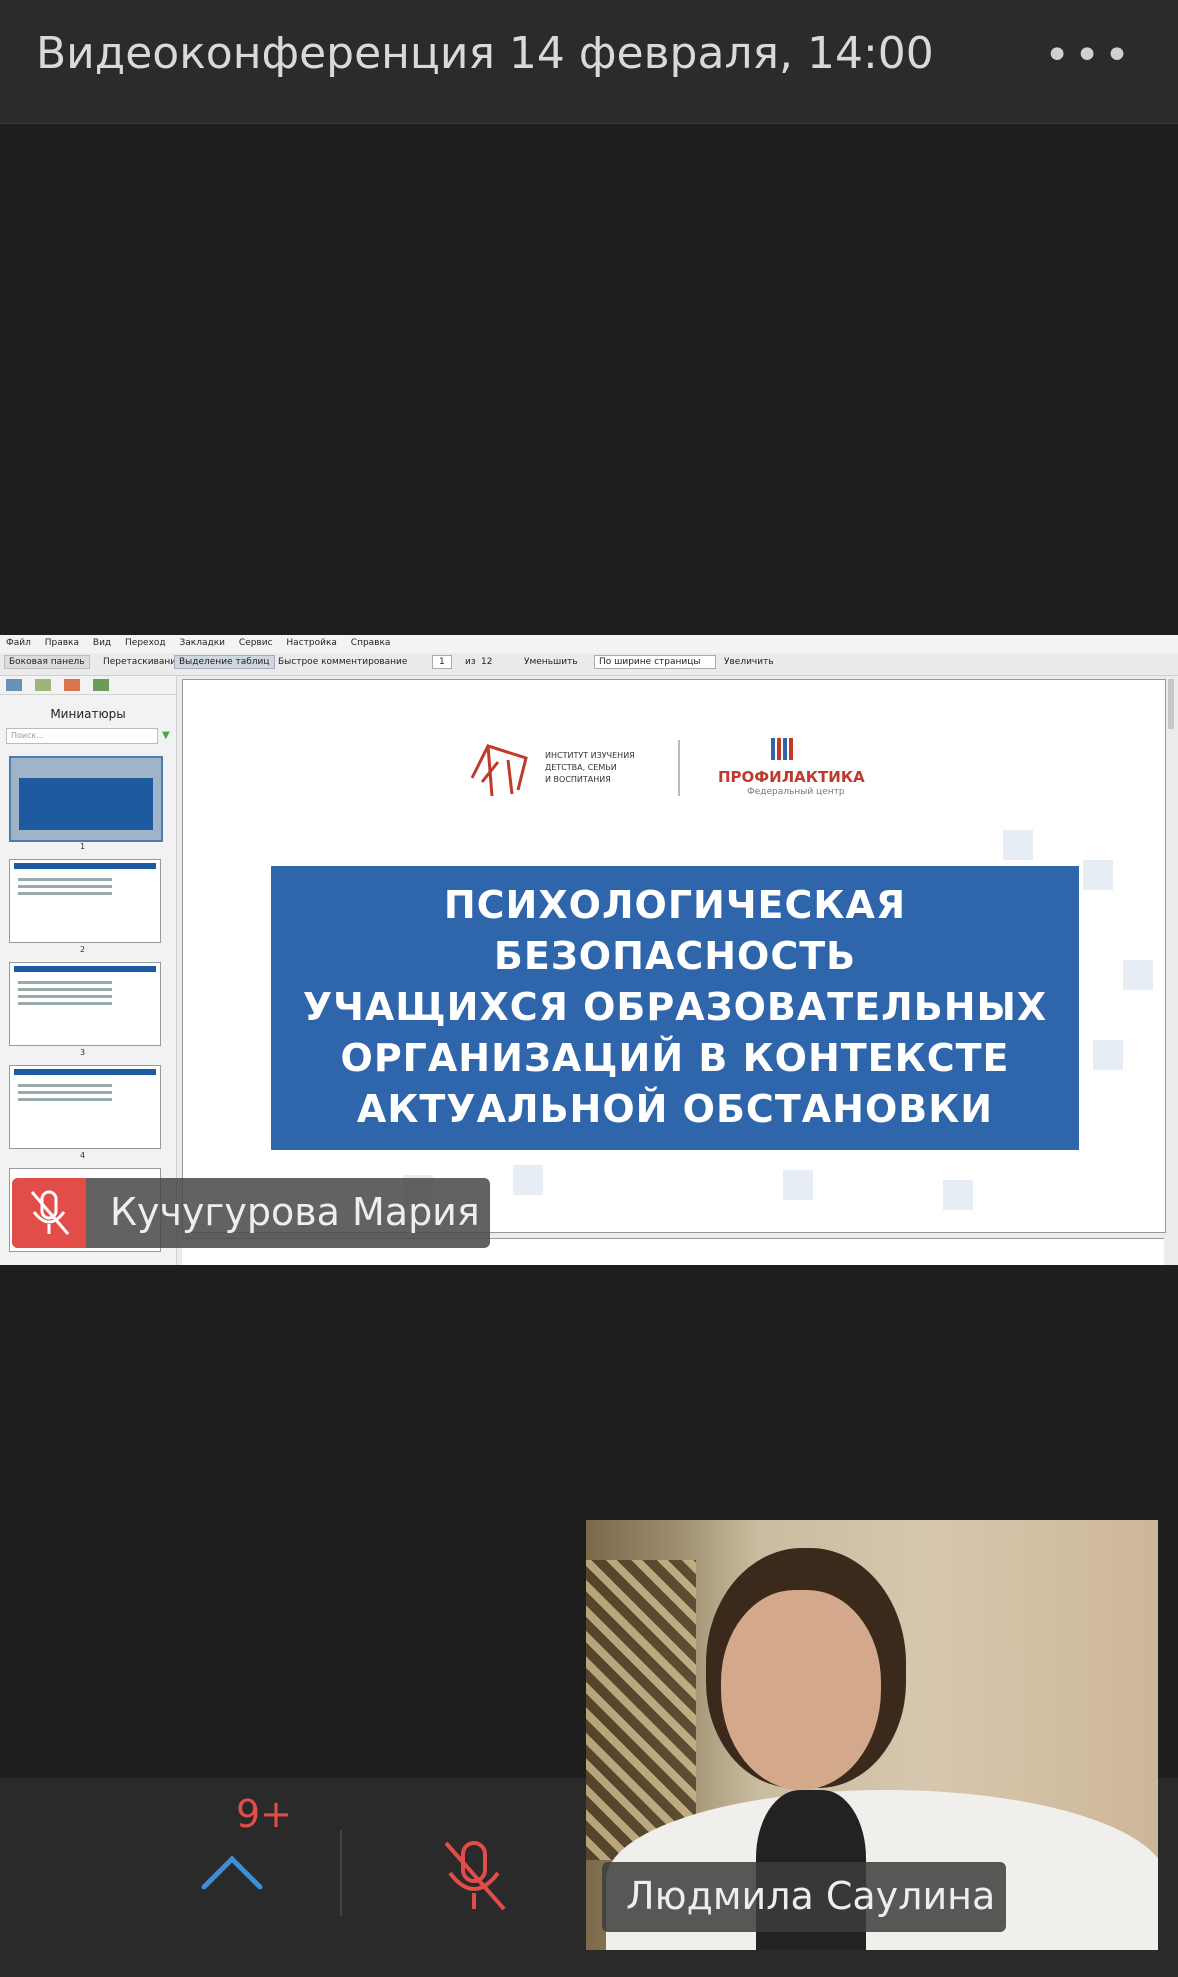 The height and width of the screenshot is (1977, 1178). Describe the element at coordinates (341, 1873) in the screenshot. I see `control-separator` at that location.